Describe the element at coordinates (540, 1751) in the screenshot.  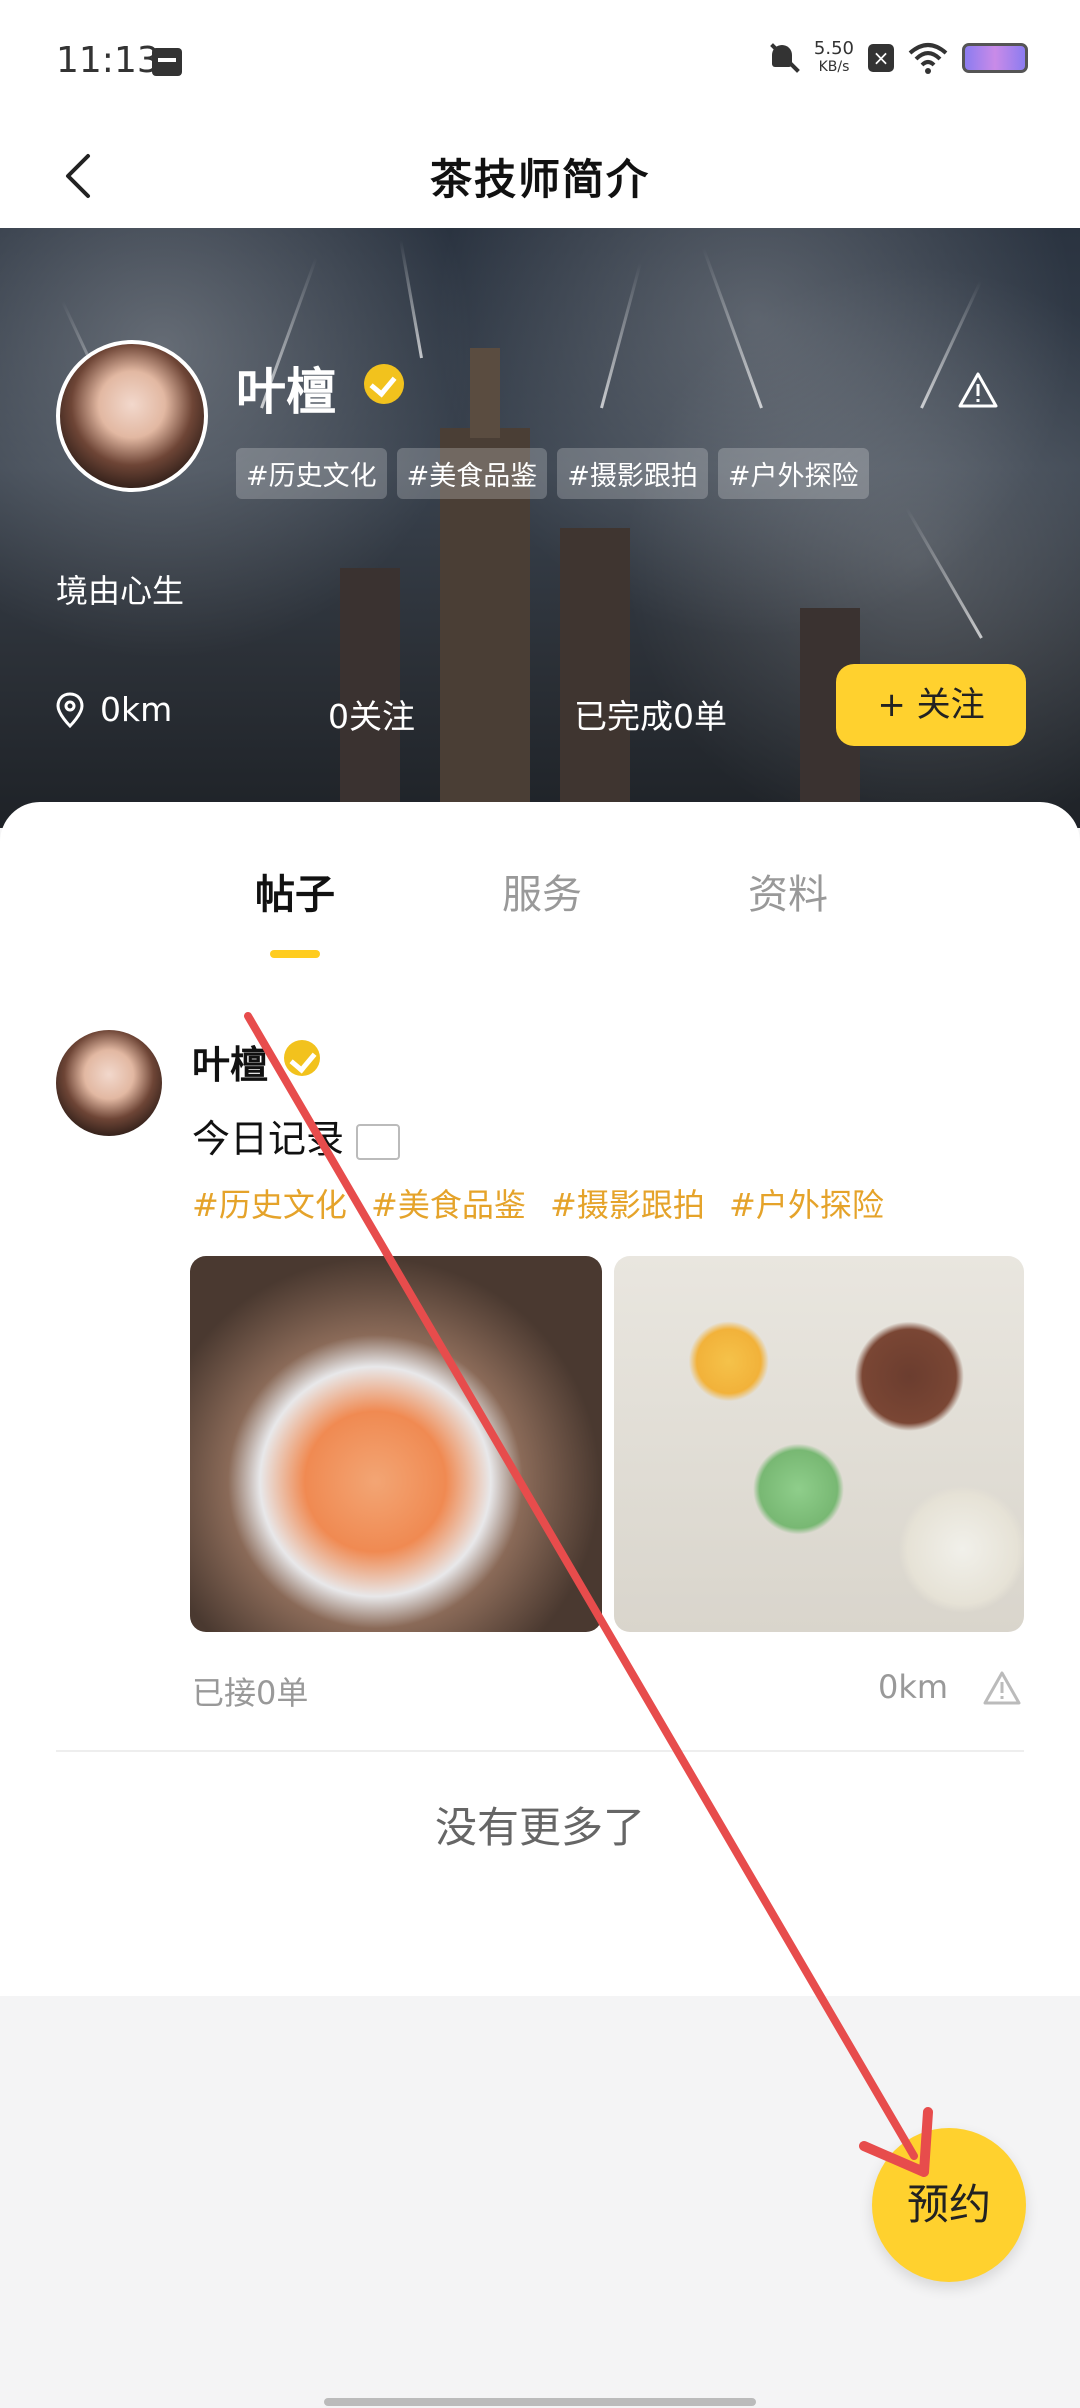
I see `divider` at that location.